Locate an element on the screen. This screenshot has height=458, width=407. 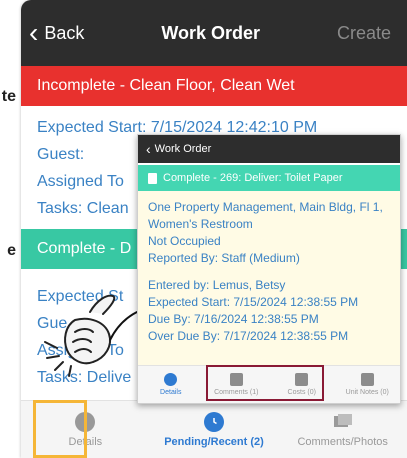
entered-by: Entered by: Lemus, Betsy is located at coordinates (217, 285).